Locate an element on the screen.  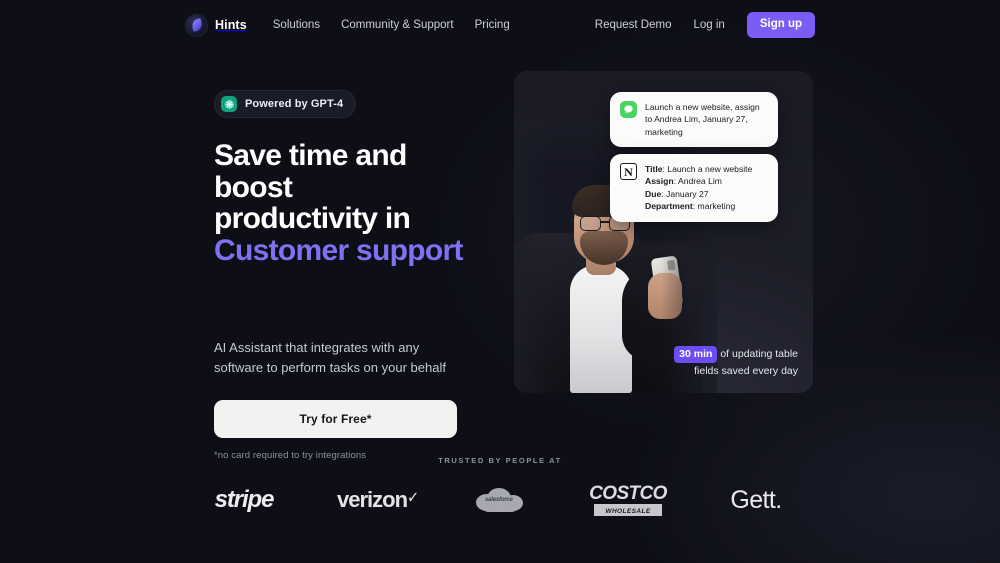
nav-link-community-support: Community & Support is located at coordinates (397, 25).